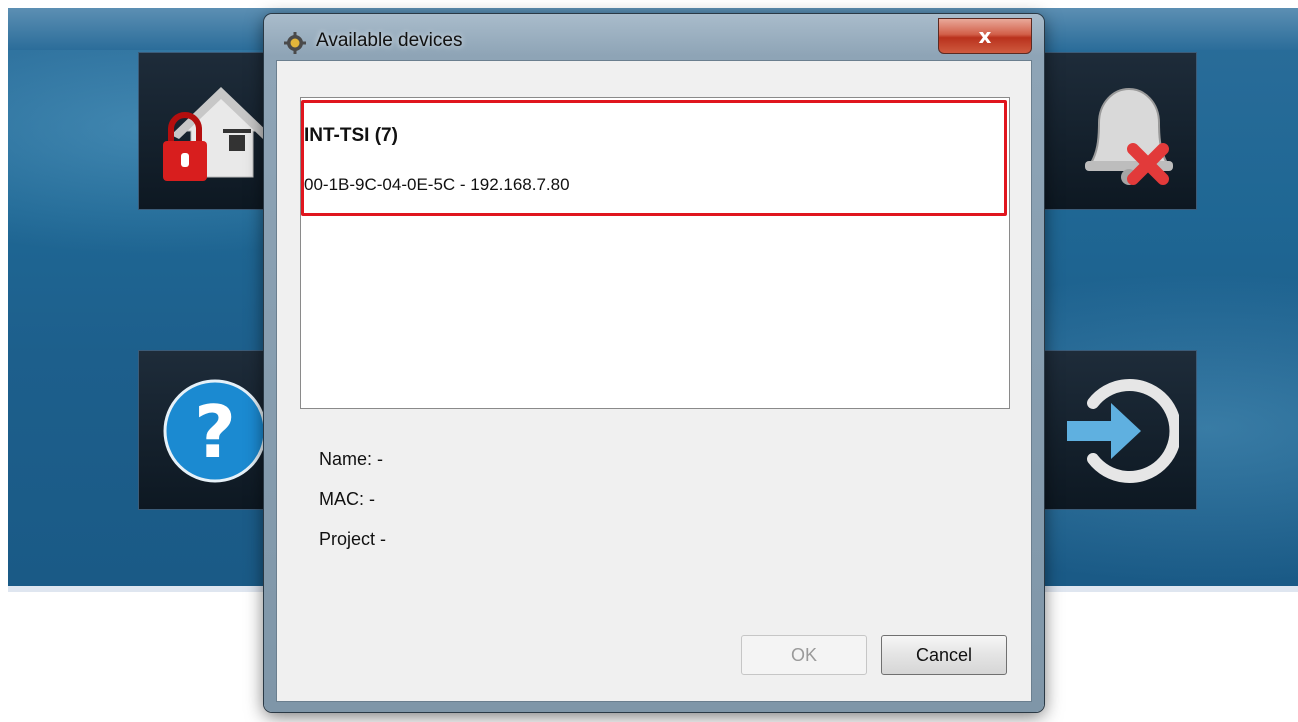 This screenshot has height=722, width=1298. I want to click on ok-button: OK, so click(804, 655).